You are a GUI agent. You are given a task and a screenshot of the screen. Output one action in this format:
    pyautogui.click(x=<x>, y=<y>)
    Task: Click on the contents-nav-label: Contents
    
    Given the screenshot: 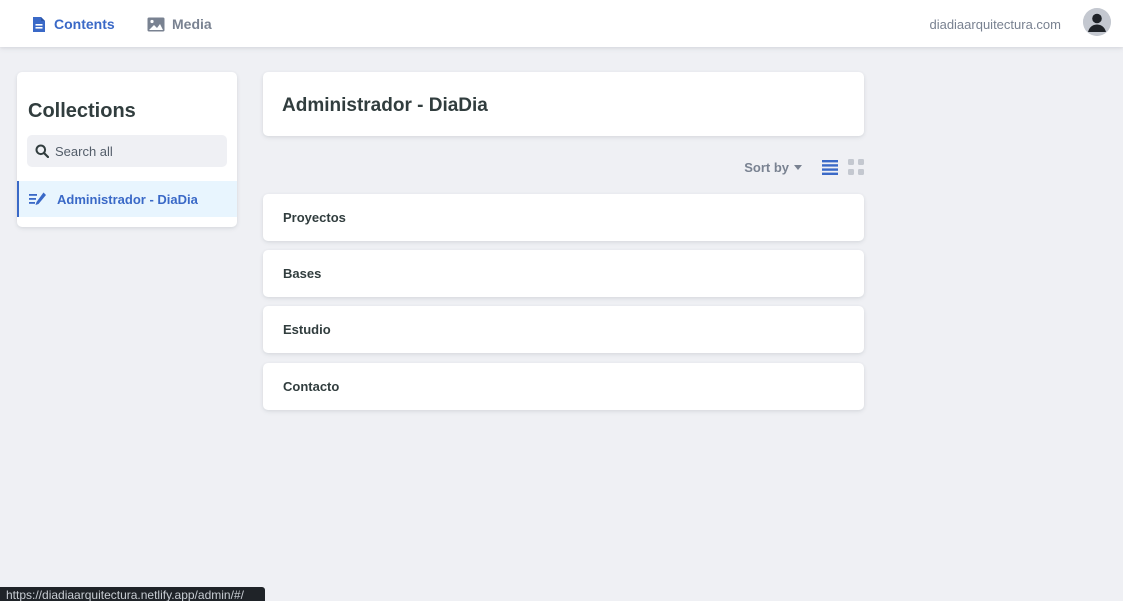 What is the action you would take?
    pyautogui.click(x=84, y=24)
    